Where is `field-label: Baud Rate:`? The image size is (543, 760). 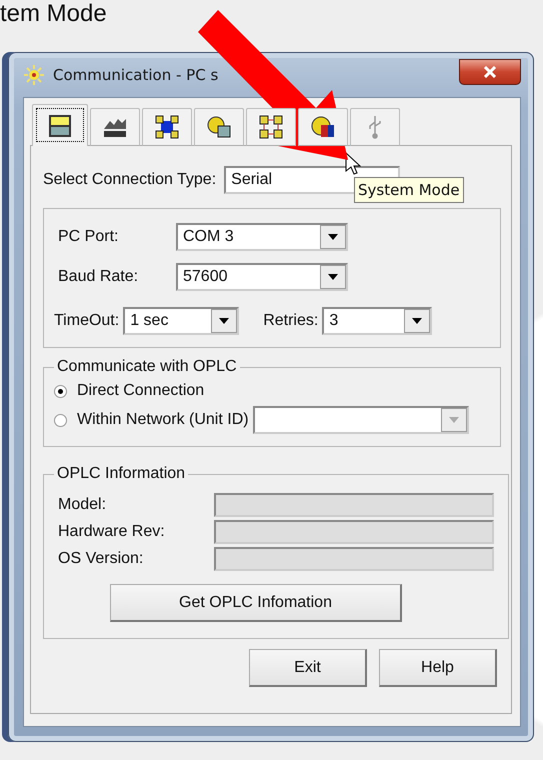
field-label: Baud Rate: is located at coordinates (99, 277).